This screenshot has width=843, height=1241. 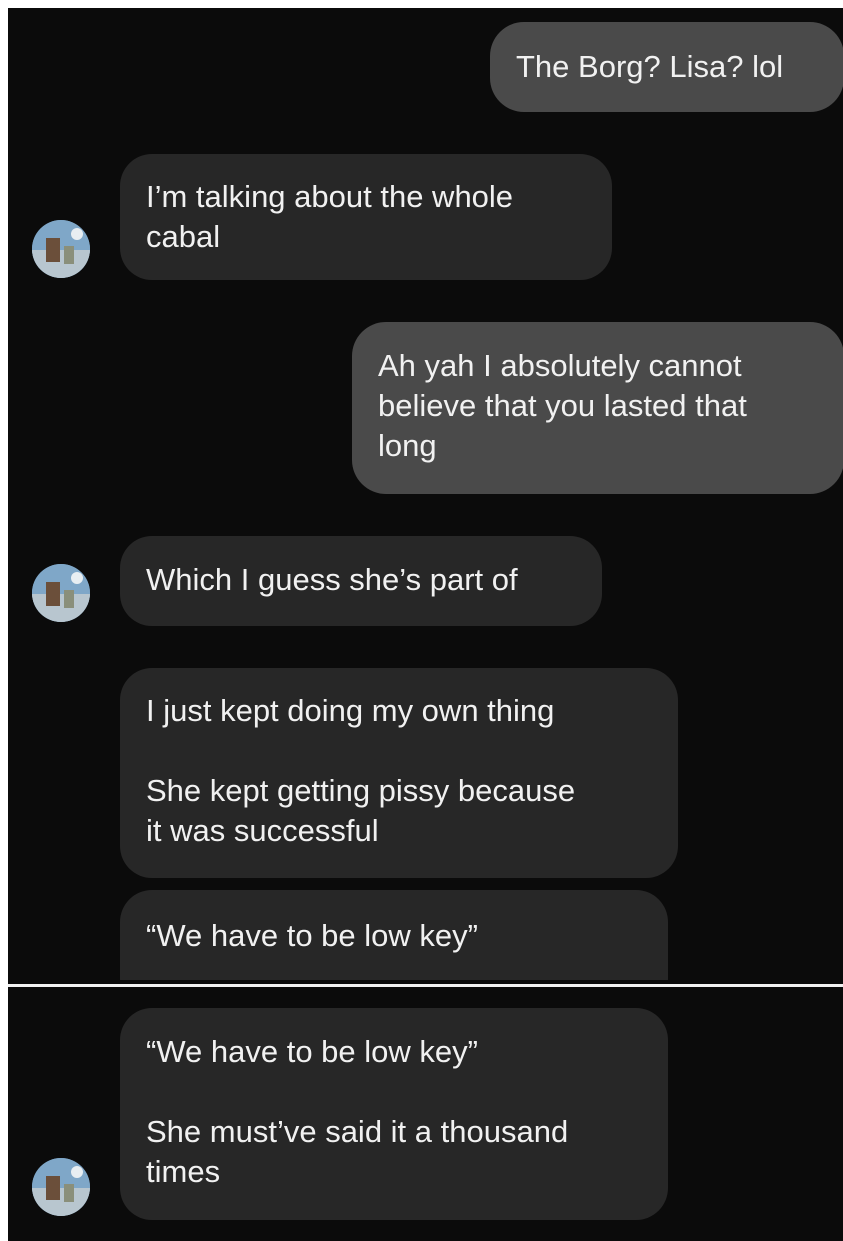 What do you see at coordinates (666, 67) in the screenshot?
I see `sent-message-bubble: The Borg? Lisa? lol` at bounding box center [666, 67].